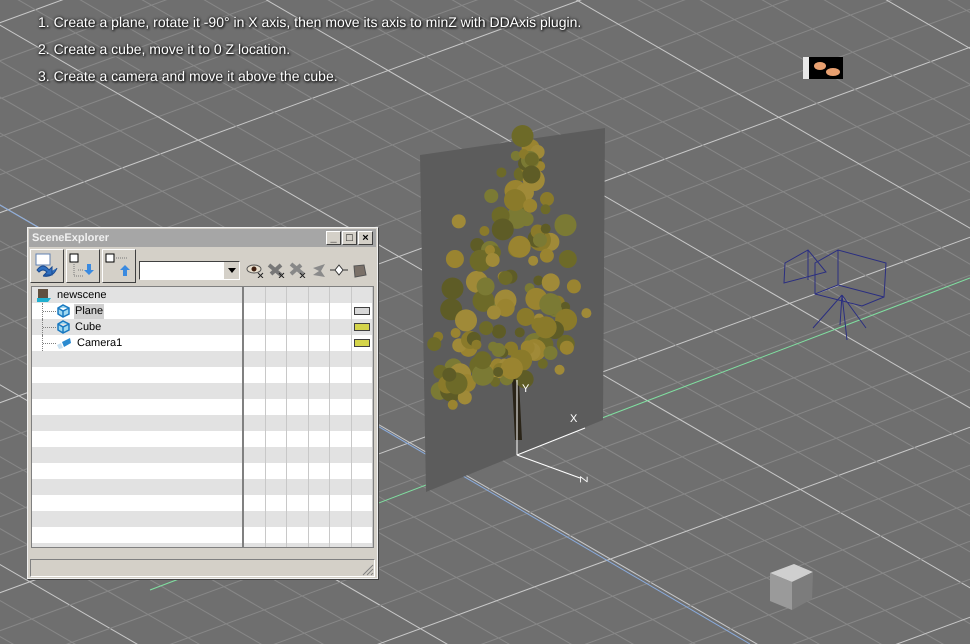 Image resolution: width=970 pixels, height=644 pixels. What do you see at coordinates (83, 266) in the screenshot?
I see `expand-button` at bounding box center [83, 266].